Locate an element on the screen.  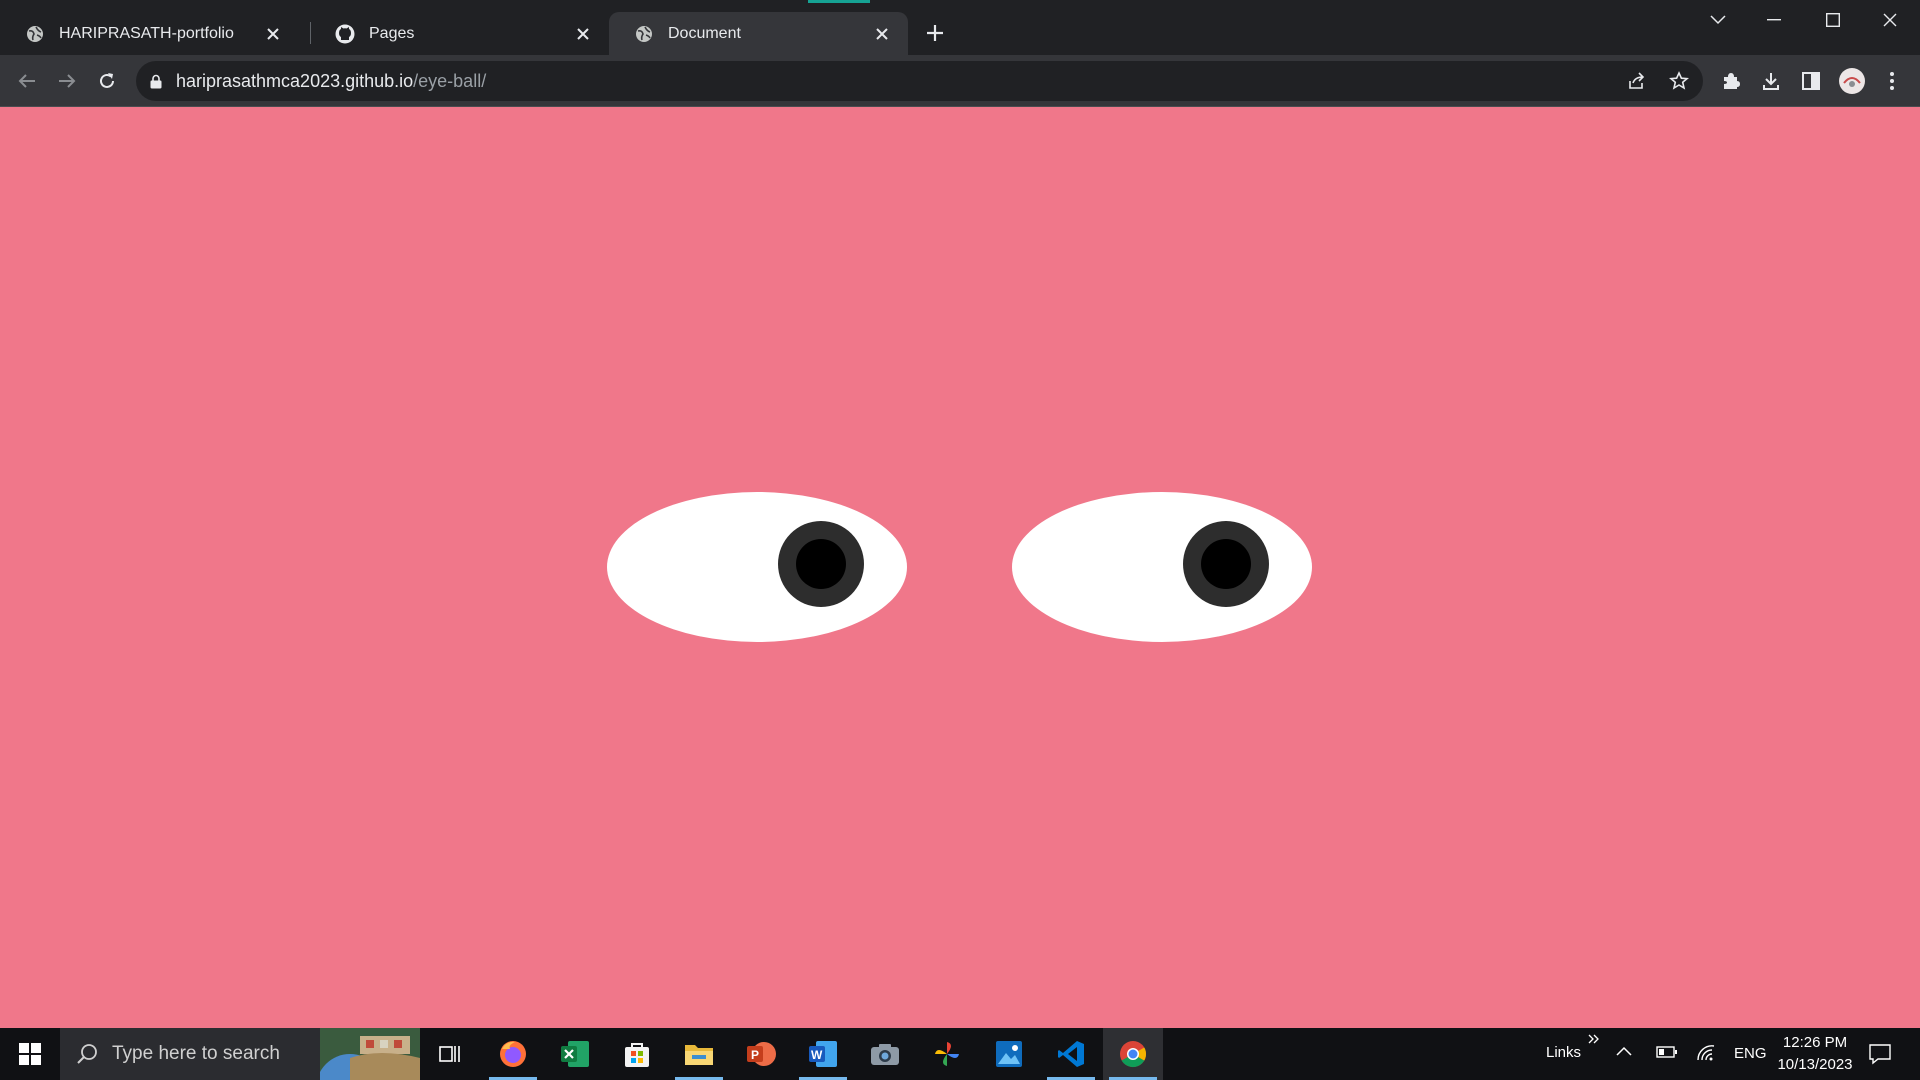
taskbar-search-box: Type here to search is located at coordinates (240, 1054).